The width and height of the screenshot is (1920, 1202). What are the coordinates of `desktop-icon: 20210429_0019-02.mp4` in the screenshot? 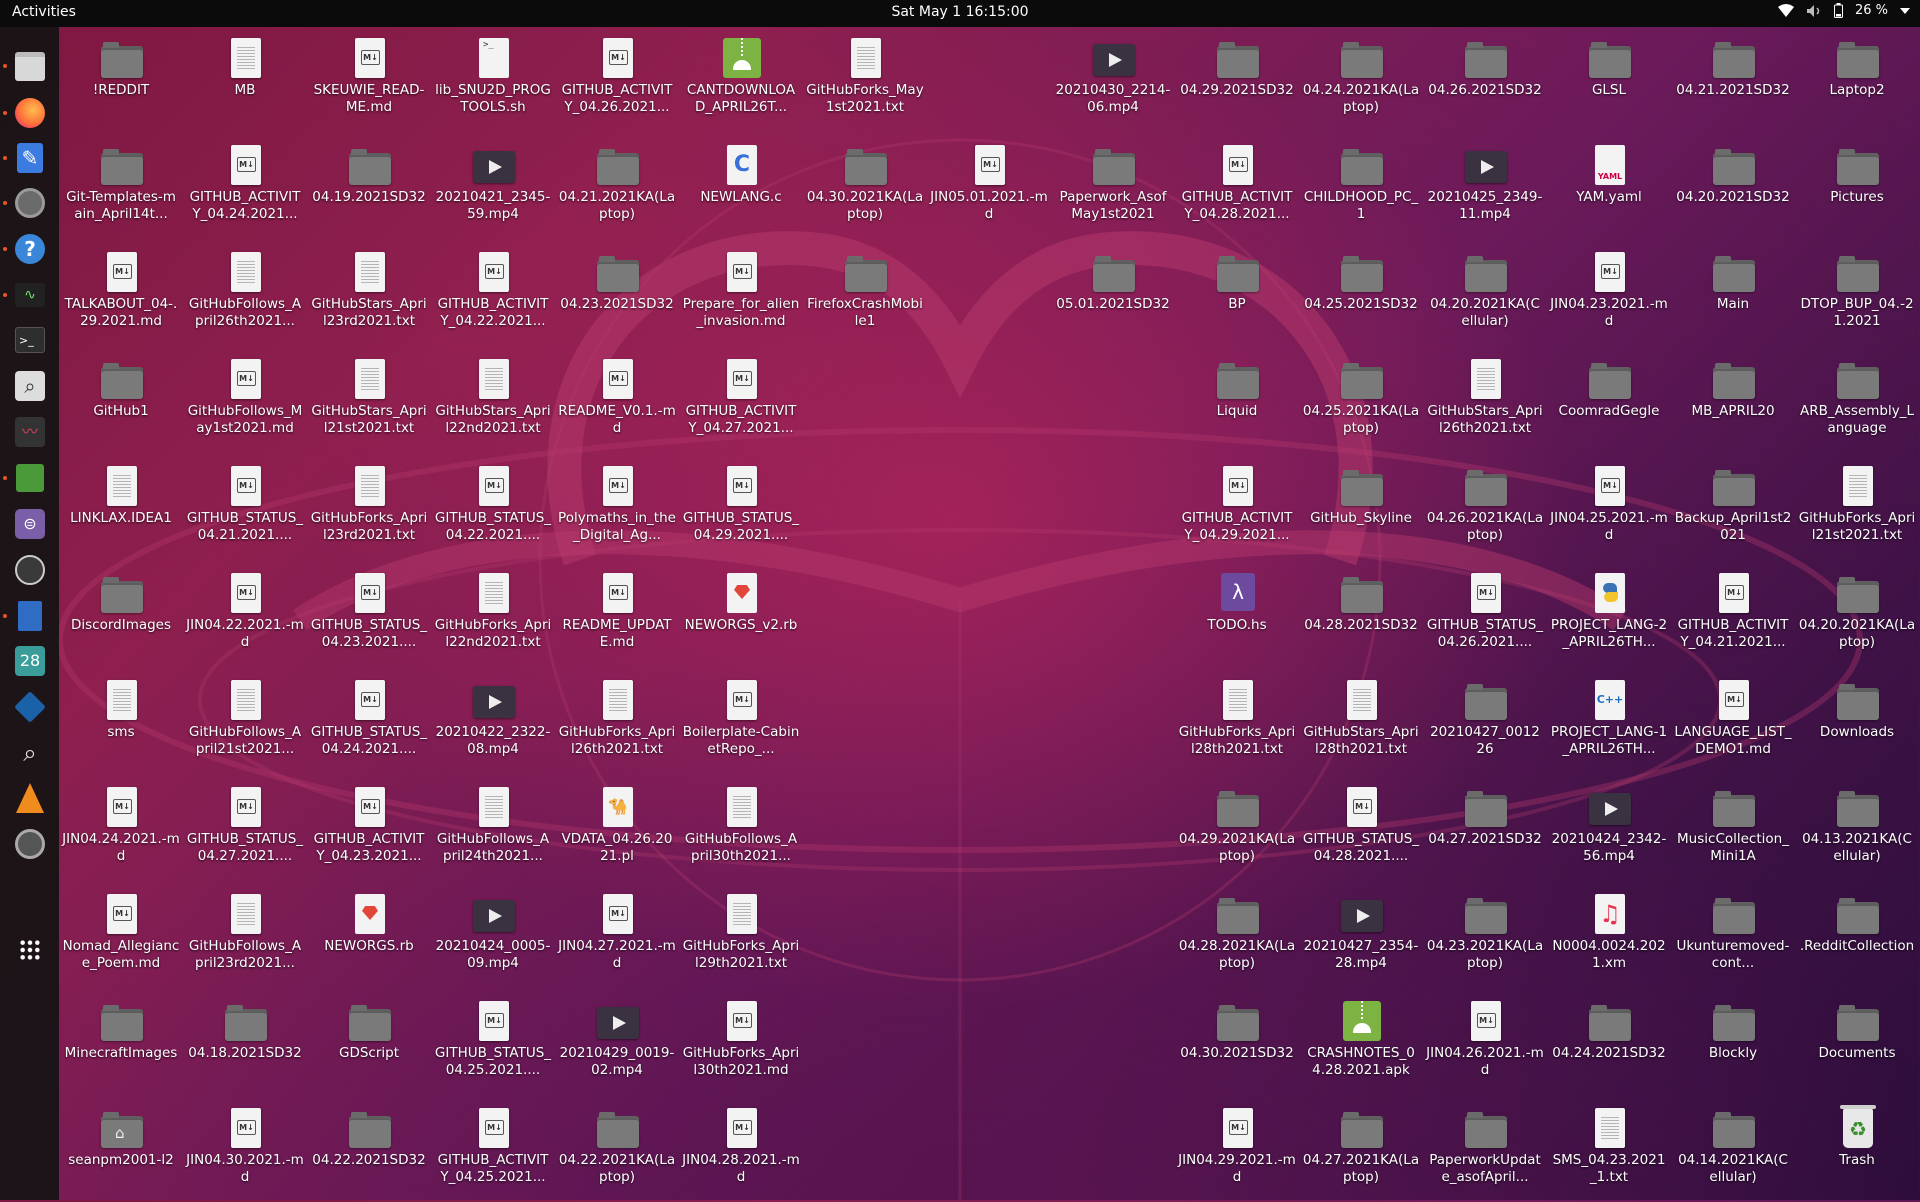 It's located at (617, 1043).